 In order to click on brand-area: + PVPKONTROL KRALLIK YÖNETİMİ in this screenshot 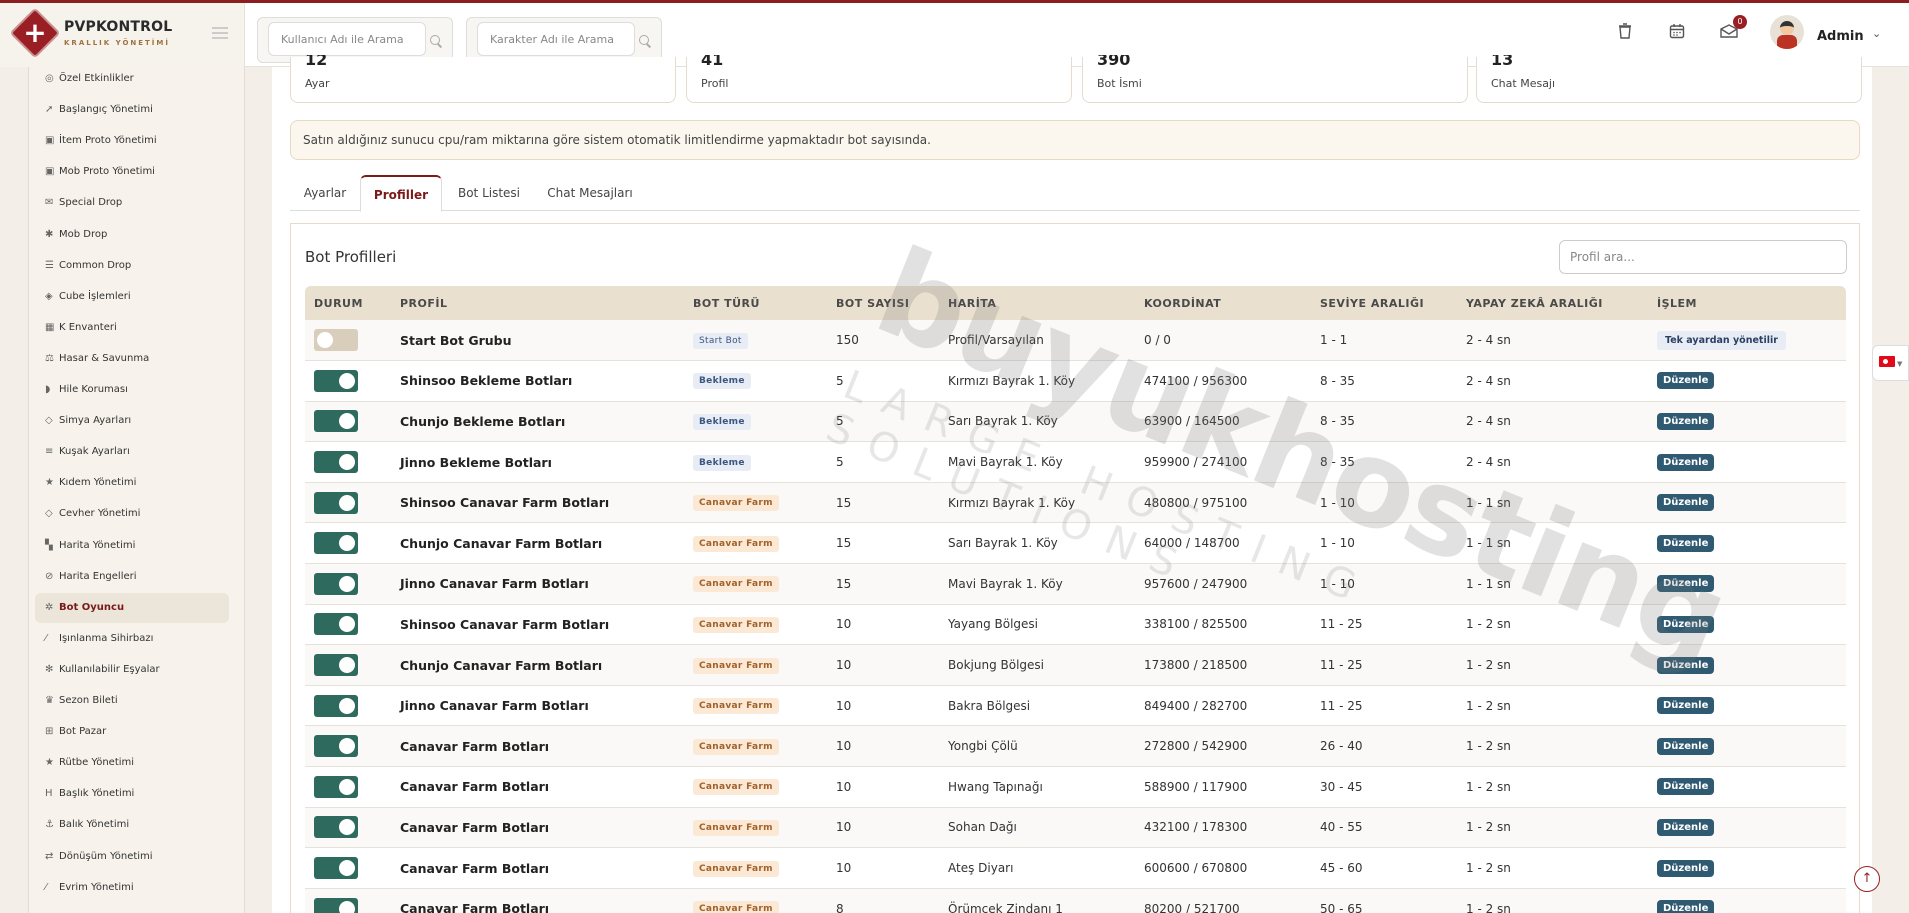, I will do `click(122, 35)`.